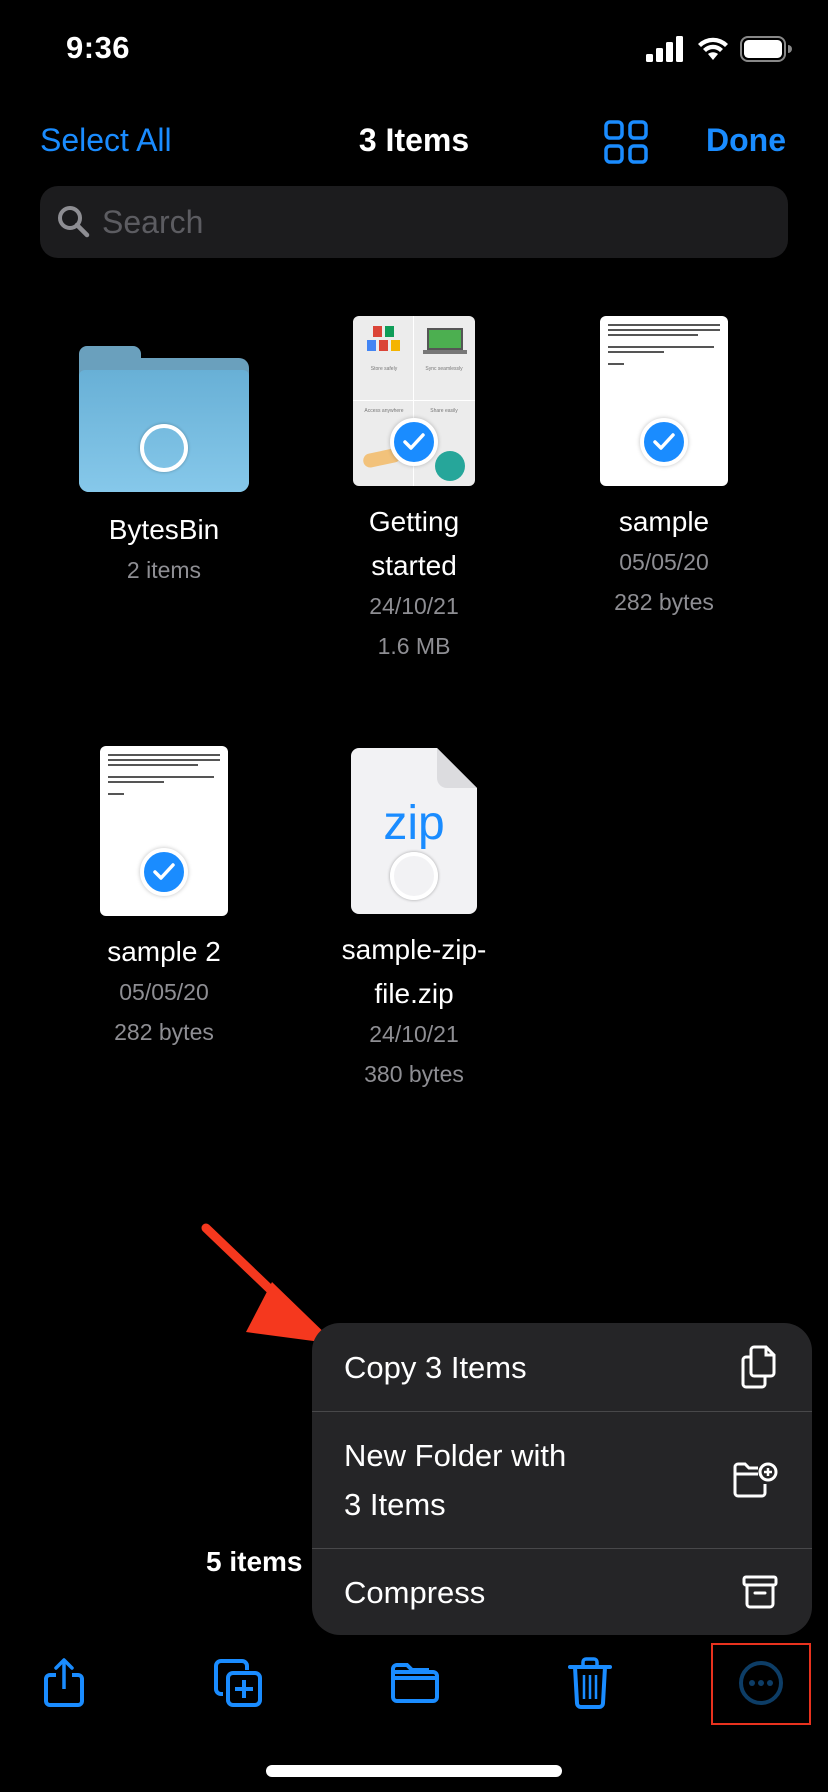 This screenshot has height=1792, width=828. I want to click on item-size: 380 bytes, so click(414, 1074).